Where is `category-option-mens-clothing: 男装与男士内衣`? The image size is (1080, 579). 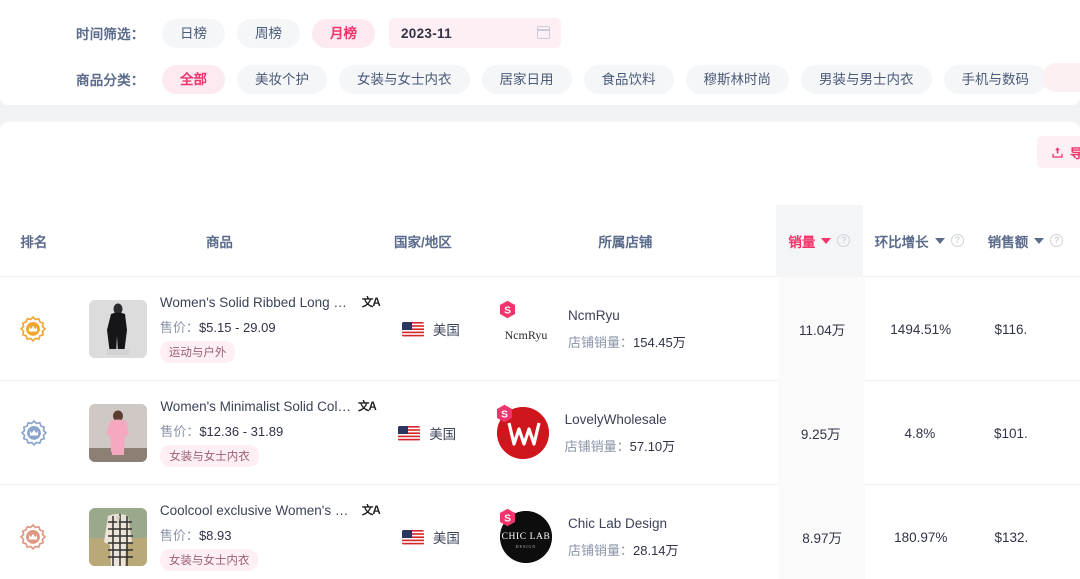 category-option-mens-clothing: 男装与男士内衣 is located at coordinates (866, 79).